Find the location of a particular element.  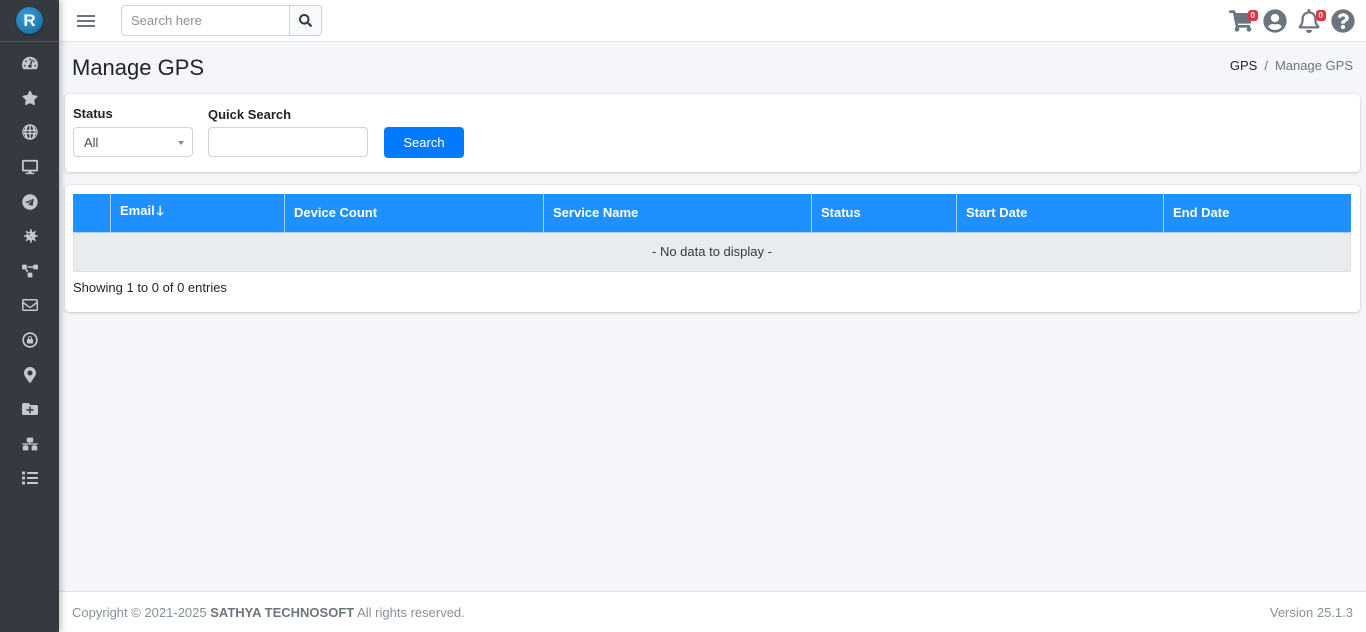

question-circle-icon is located at coordinates (1343, 21).